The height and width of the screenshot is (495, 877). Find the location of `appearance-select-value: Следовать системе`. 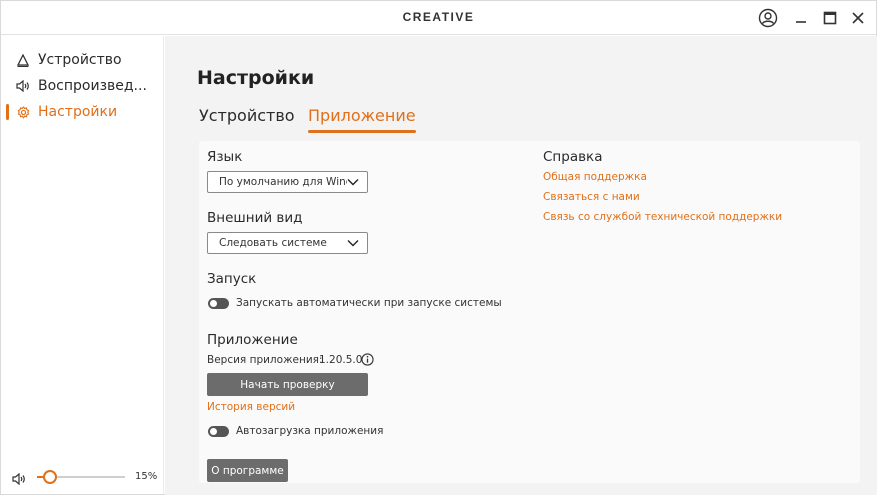

appearance-select-value: Следовать системе is located at coordinates (273, 243).